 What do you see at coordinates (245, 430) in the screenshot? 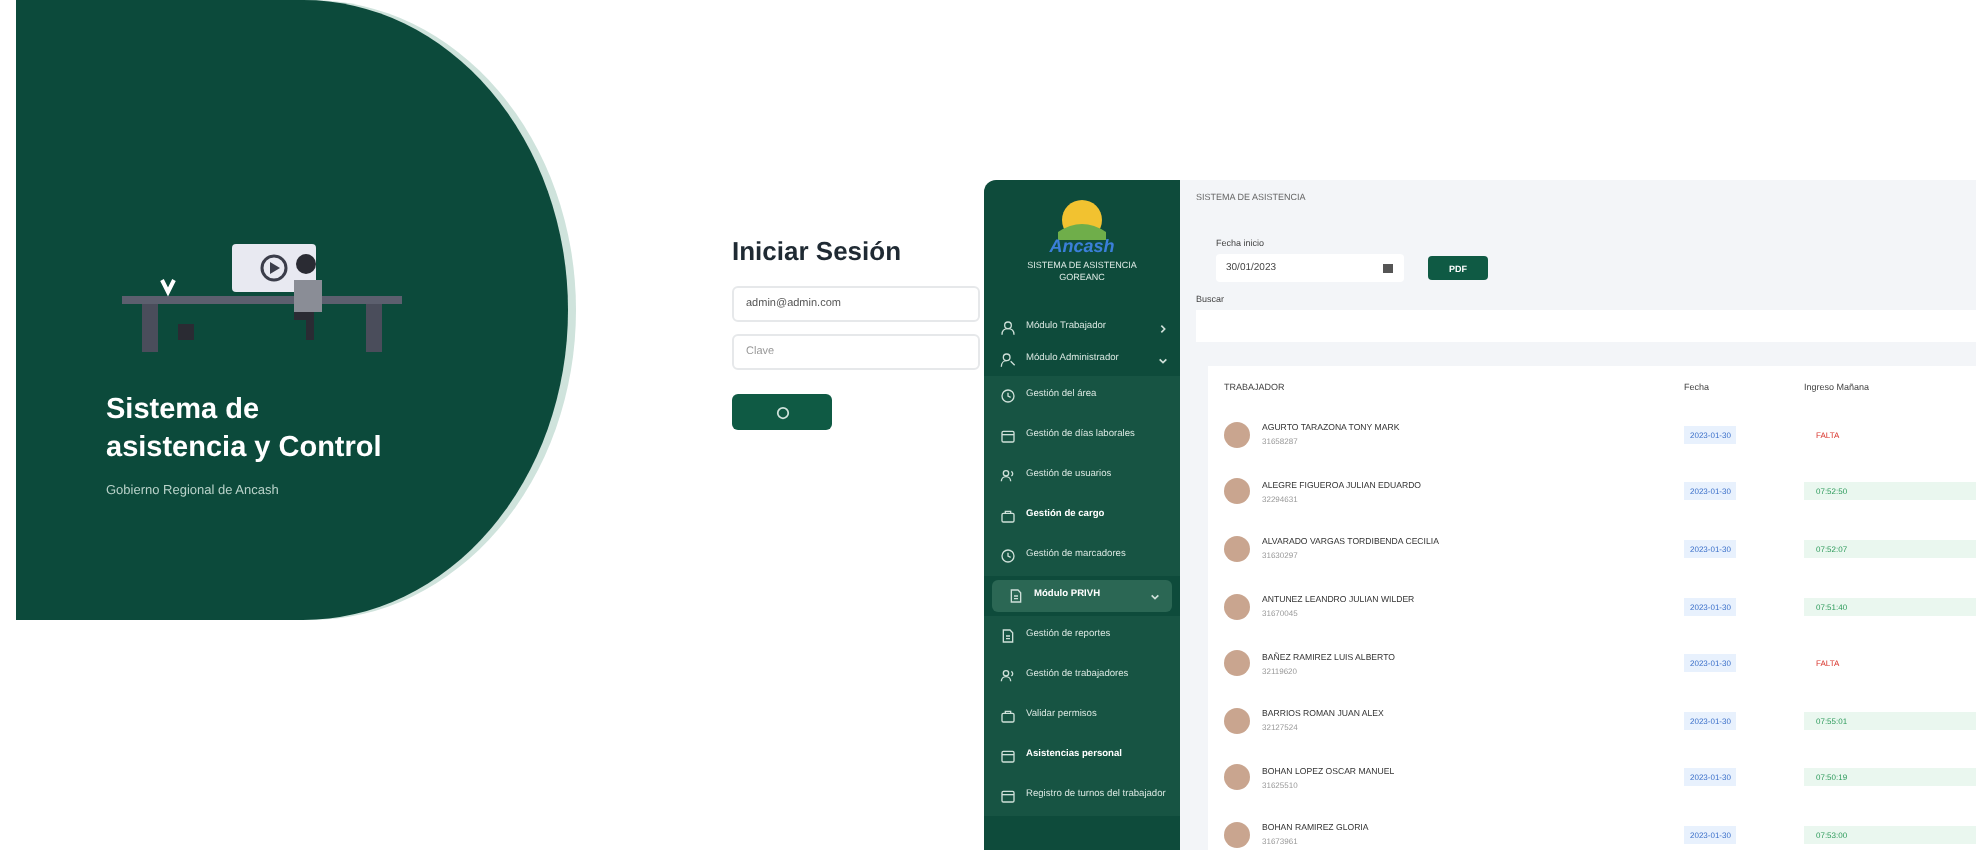
I see `hero-title: Sistema de asistencia y Control` at bounding box center [245, 430].